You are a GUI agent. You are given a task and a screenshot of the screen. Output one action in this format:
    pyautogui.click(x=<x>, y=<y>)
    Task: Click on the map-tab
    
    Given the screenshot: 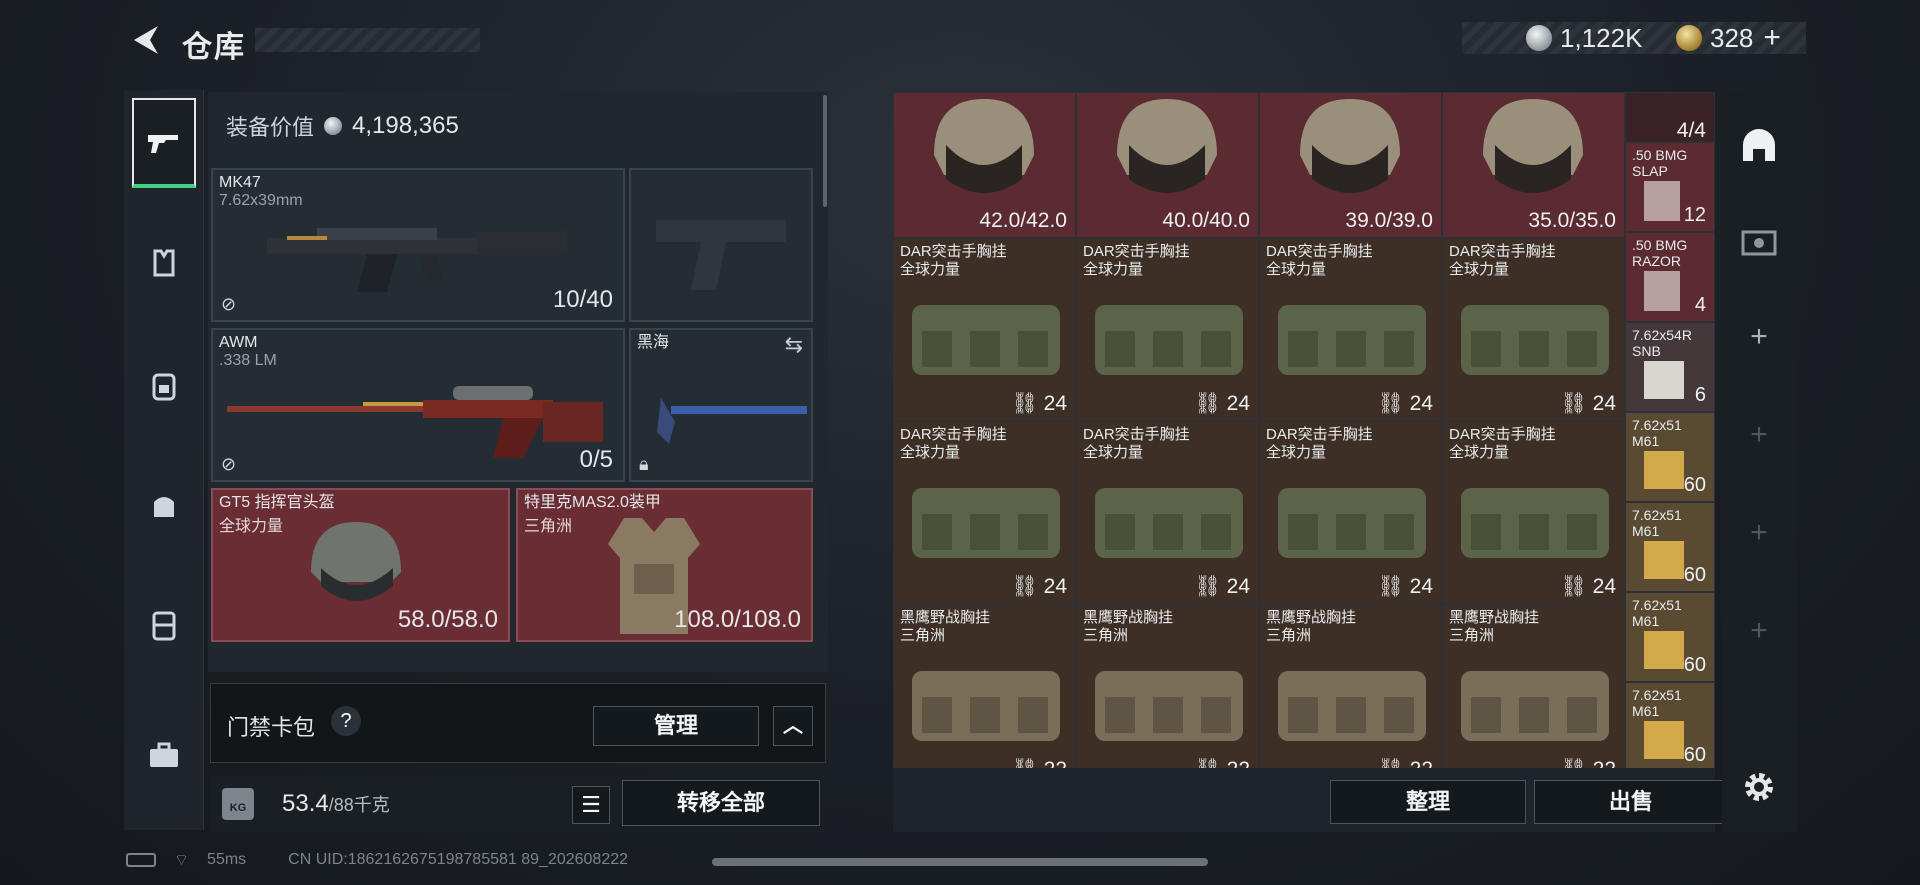 What is the action you would take?
    pyautogui.click(x=1759, y=241)
    